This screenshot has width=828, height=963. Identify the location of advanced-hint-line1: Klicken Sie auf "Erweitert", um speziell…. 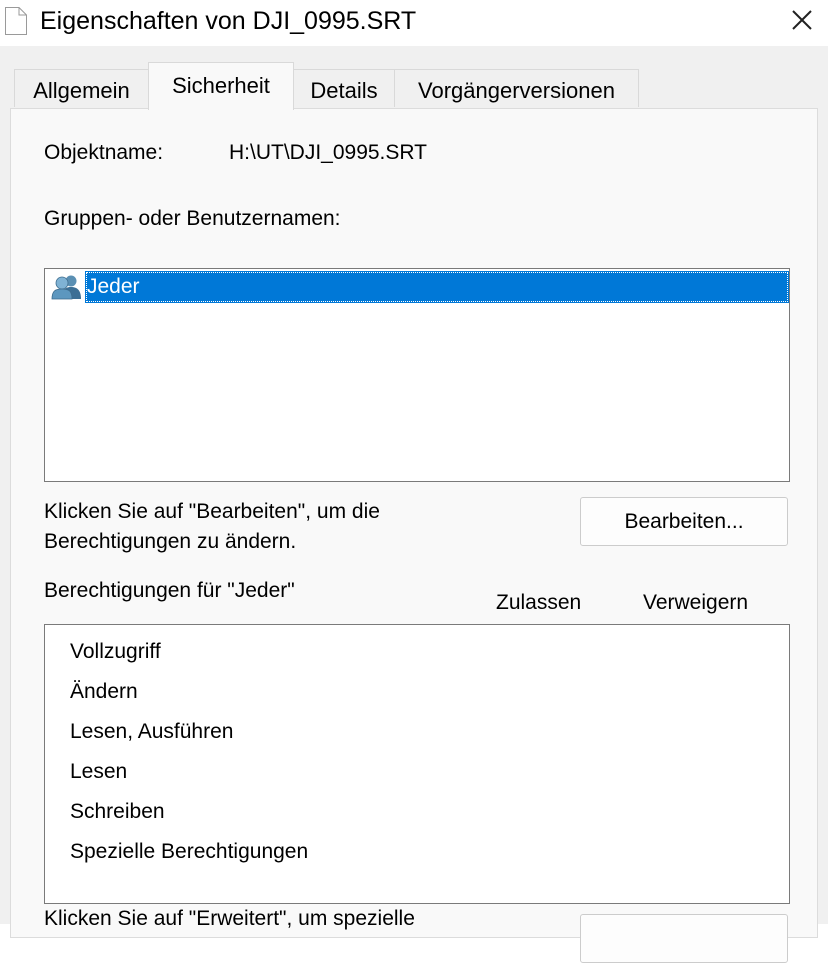
(229, 918).